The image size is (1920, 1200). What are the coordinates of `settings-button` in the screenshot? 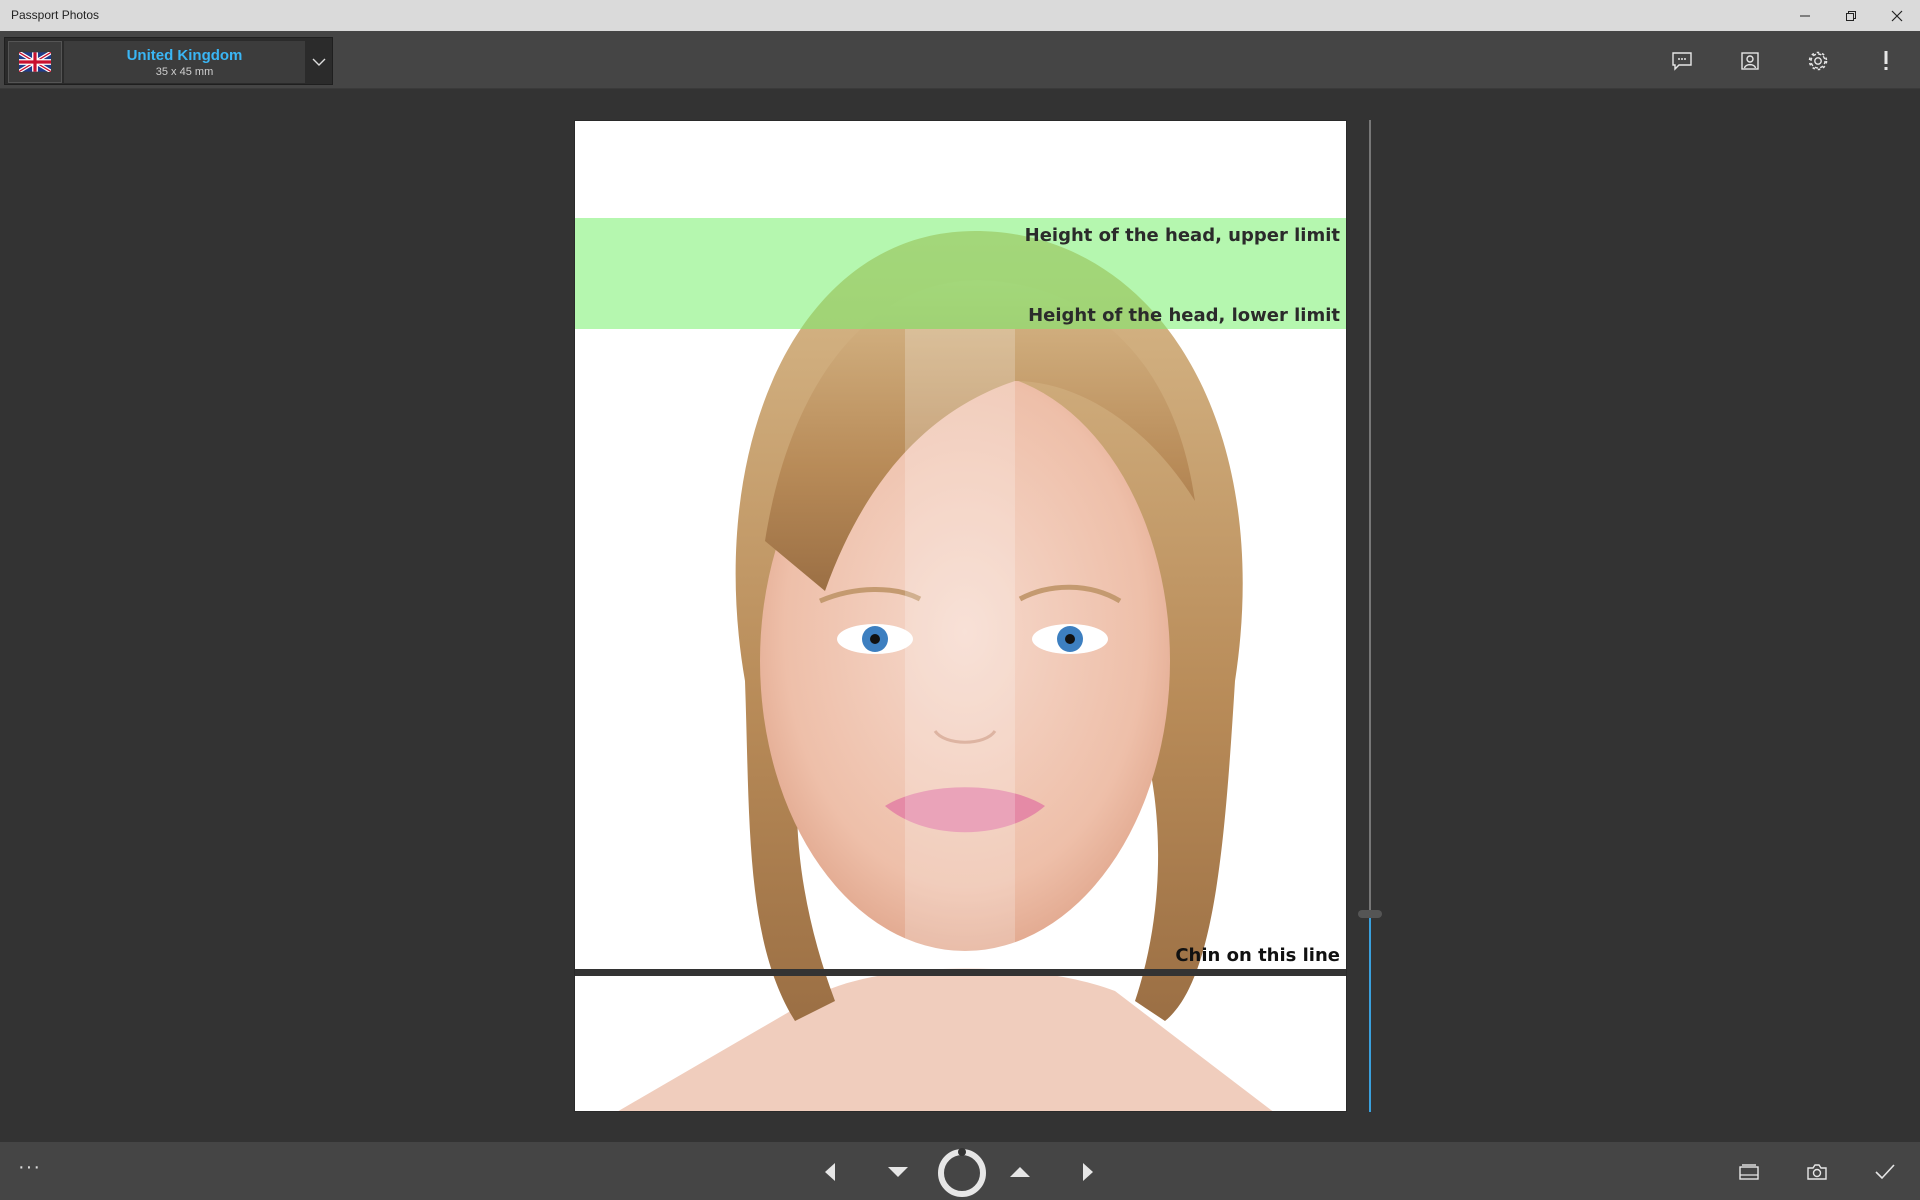 It's located at (1818, 61).